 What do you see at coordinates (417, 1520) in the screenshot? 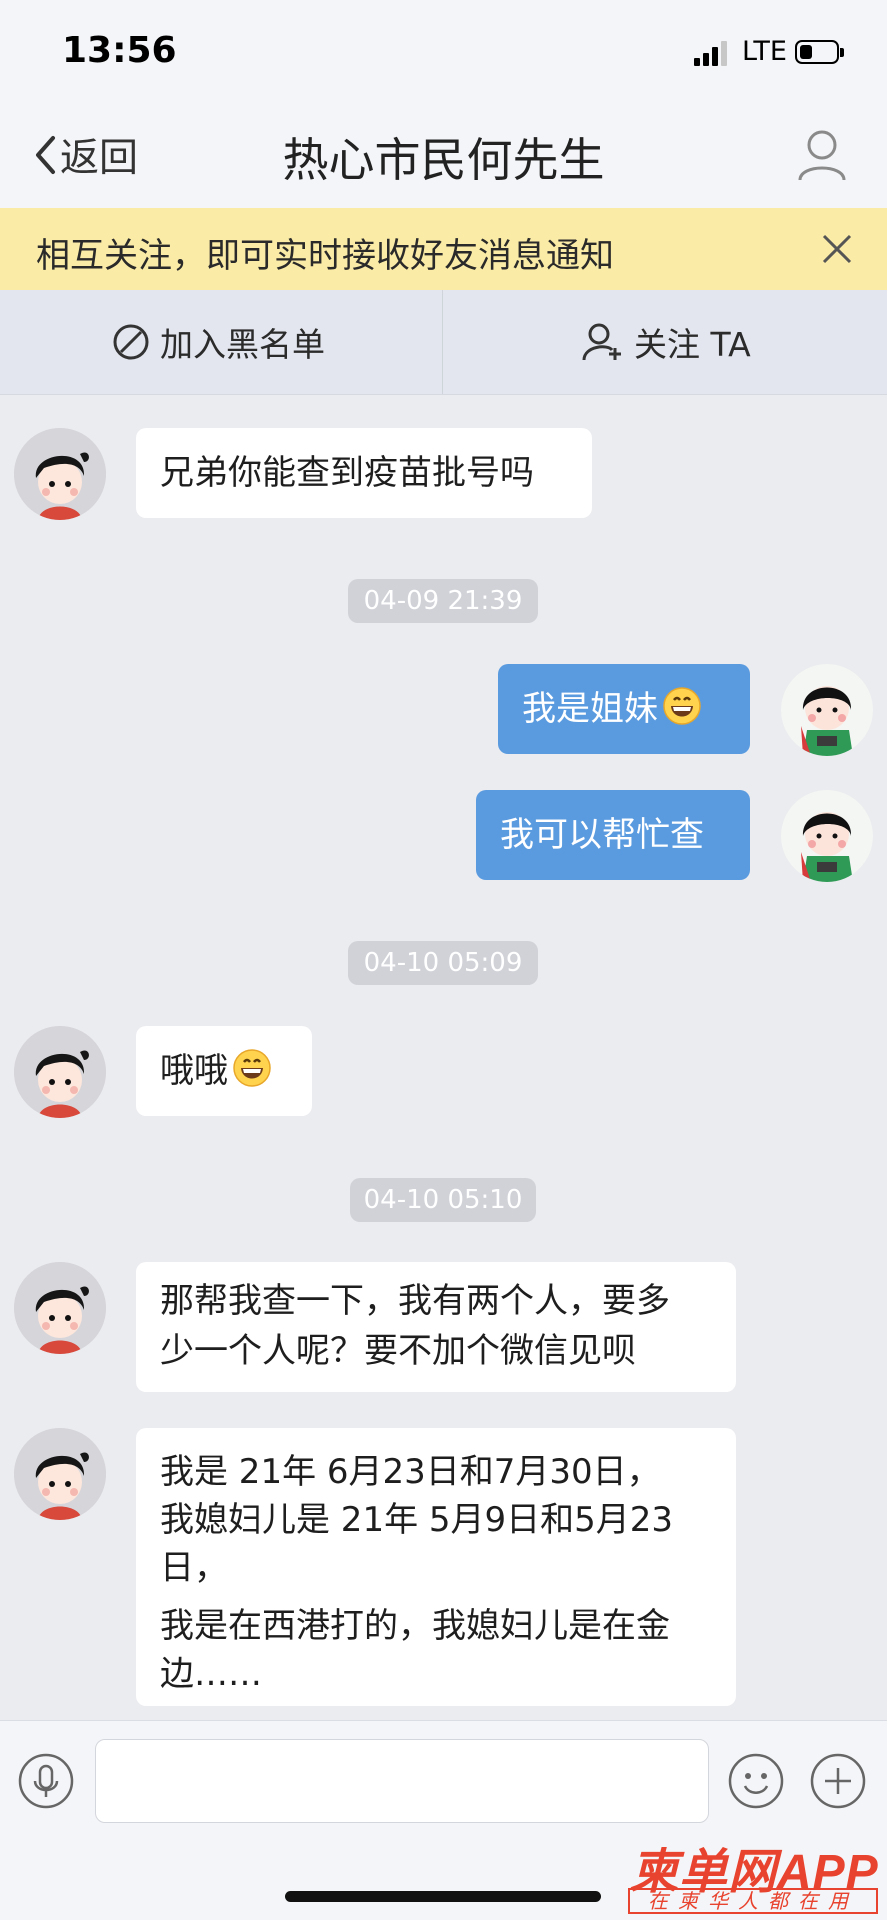
I see `message-line: 我媳妇儿是 21年 5月9日和5月23` at bounding box center [417, 1520].